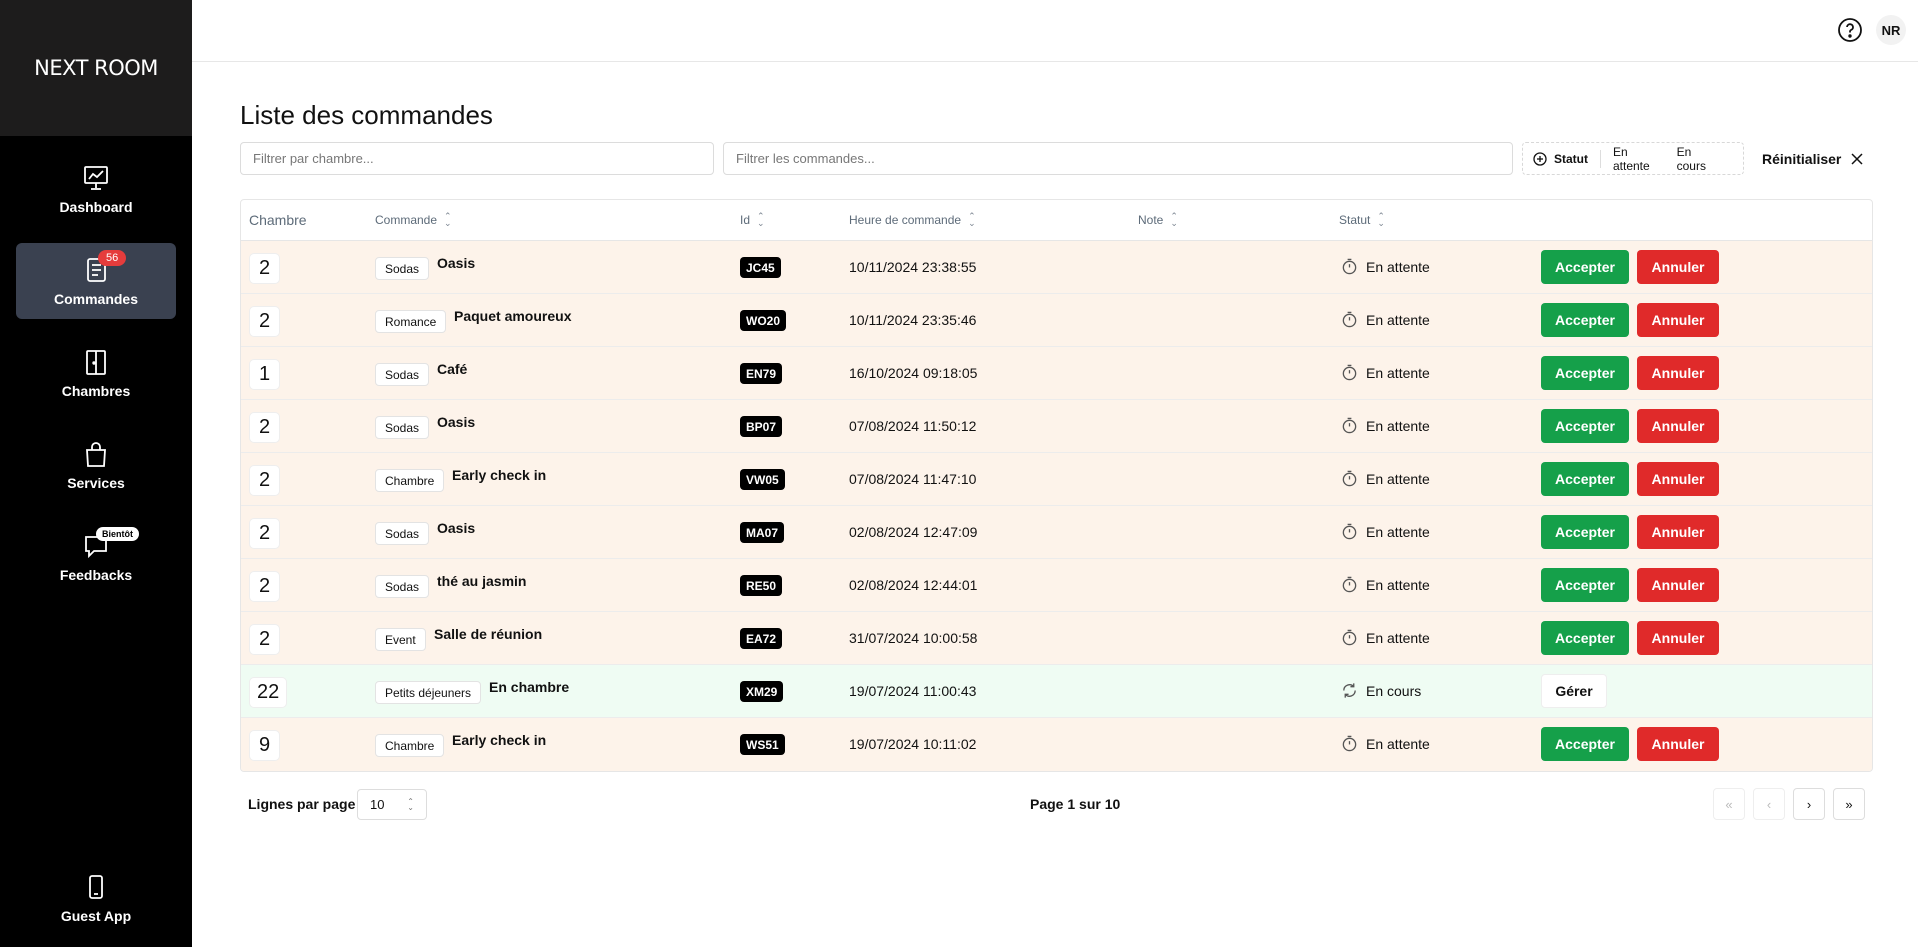  What do you see at coordinates (410, 745) in the screenshot?
I see `category-tag: Chambre` at bounding box center [410, 745].